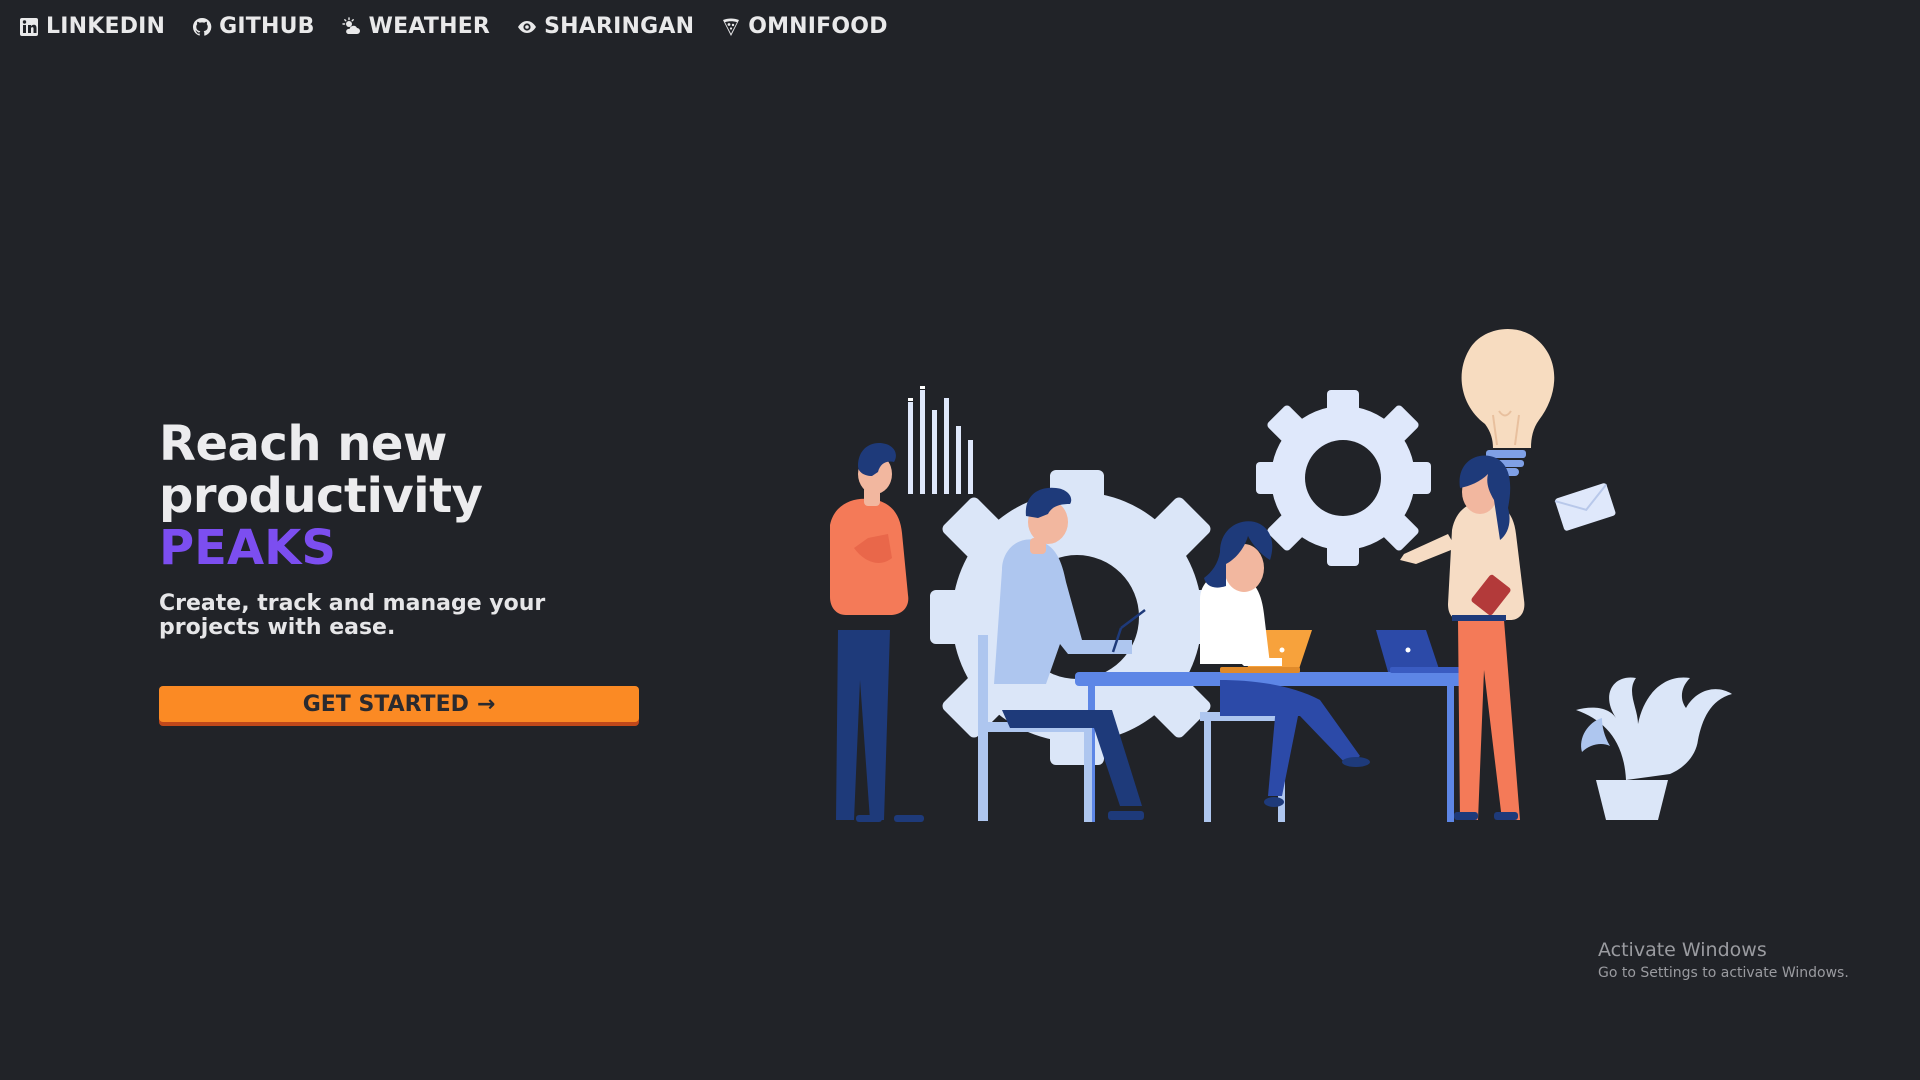 Image resolution: width=1920 pixels, height=1080 pixels. What do you see at coordinates (321, 496) in the screenshot?
I see `headline-line-2: productivity` at bounding box center [321, 496].